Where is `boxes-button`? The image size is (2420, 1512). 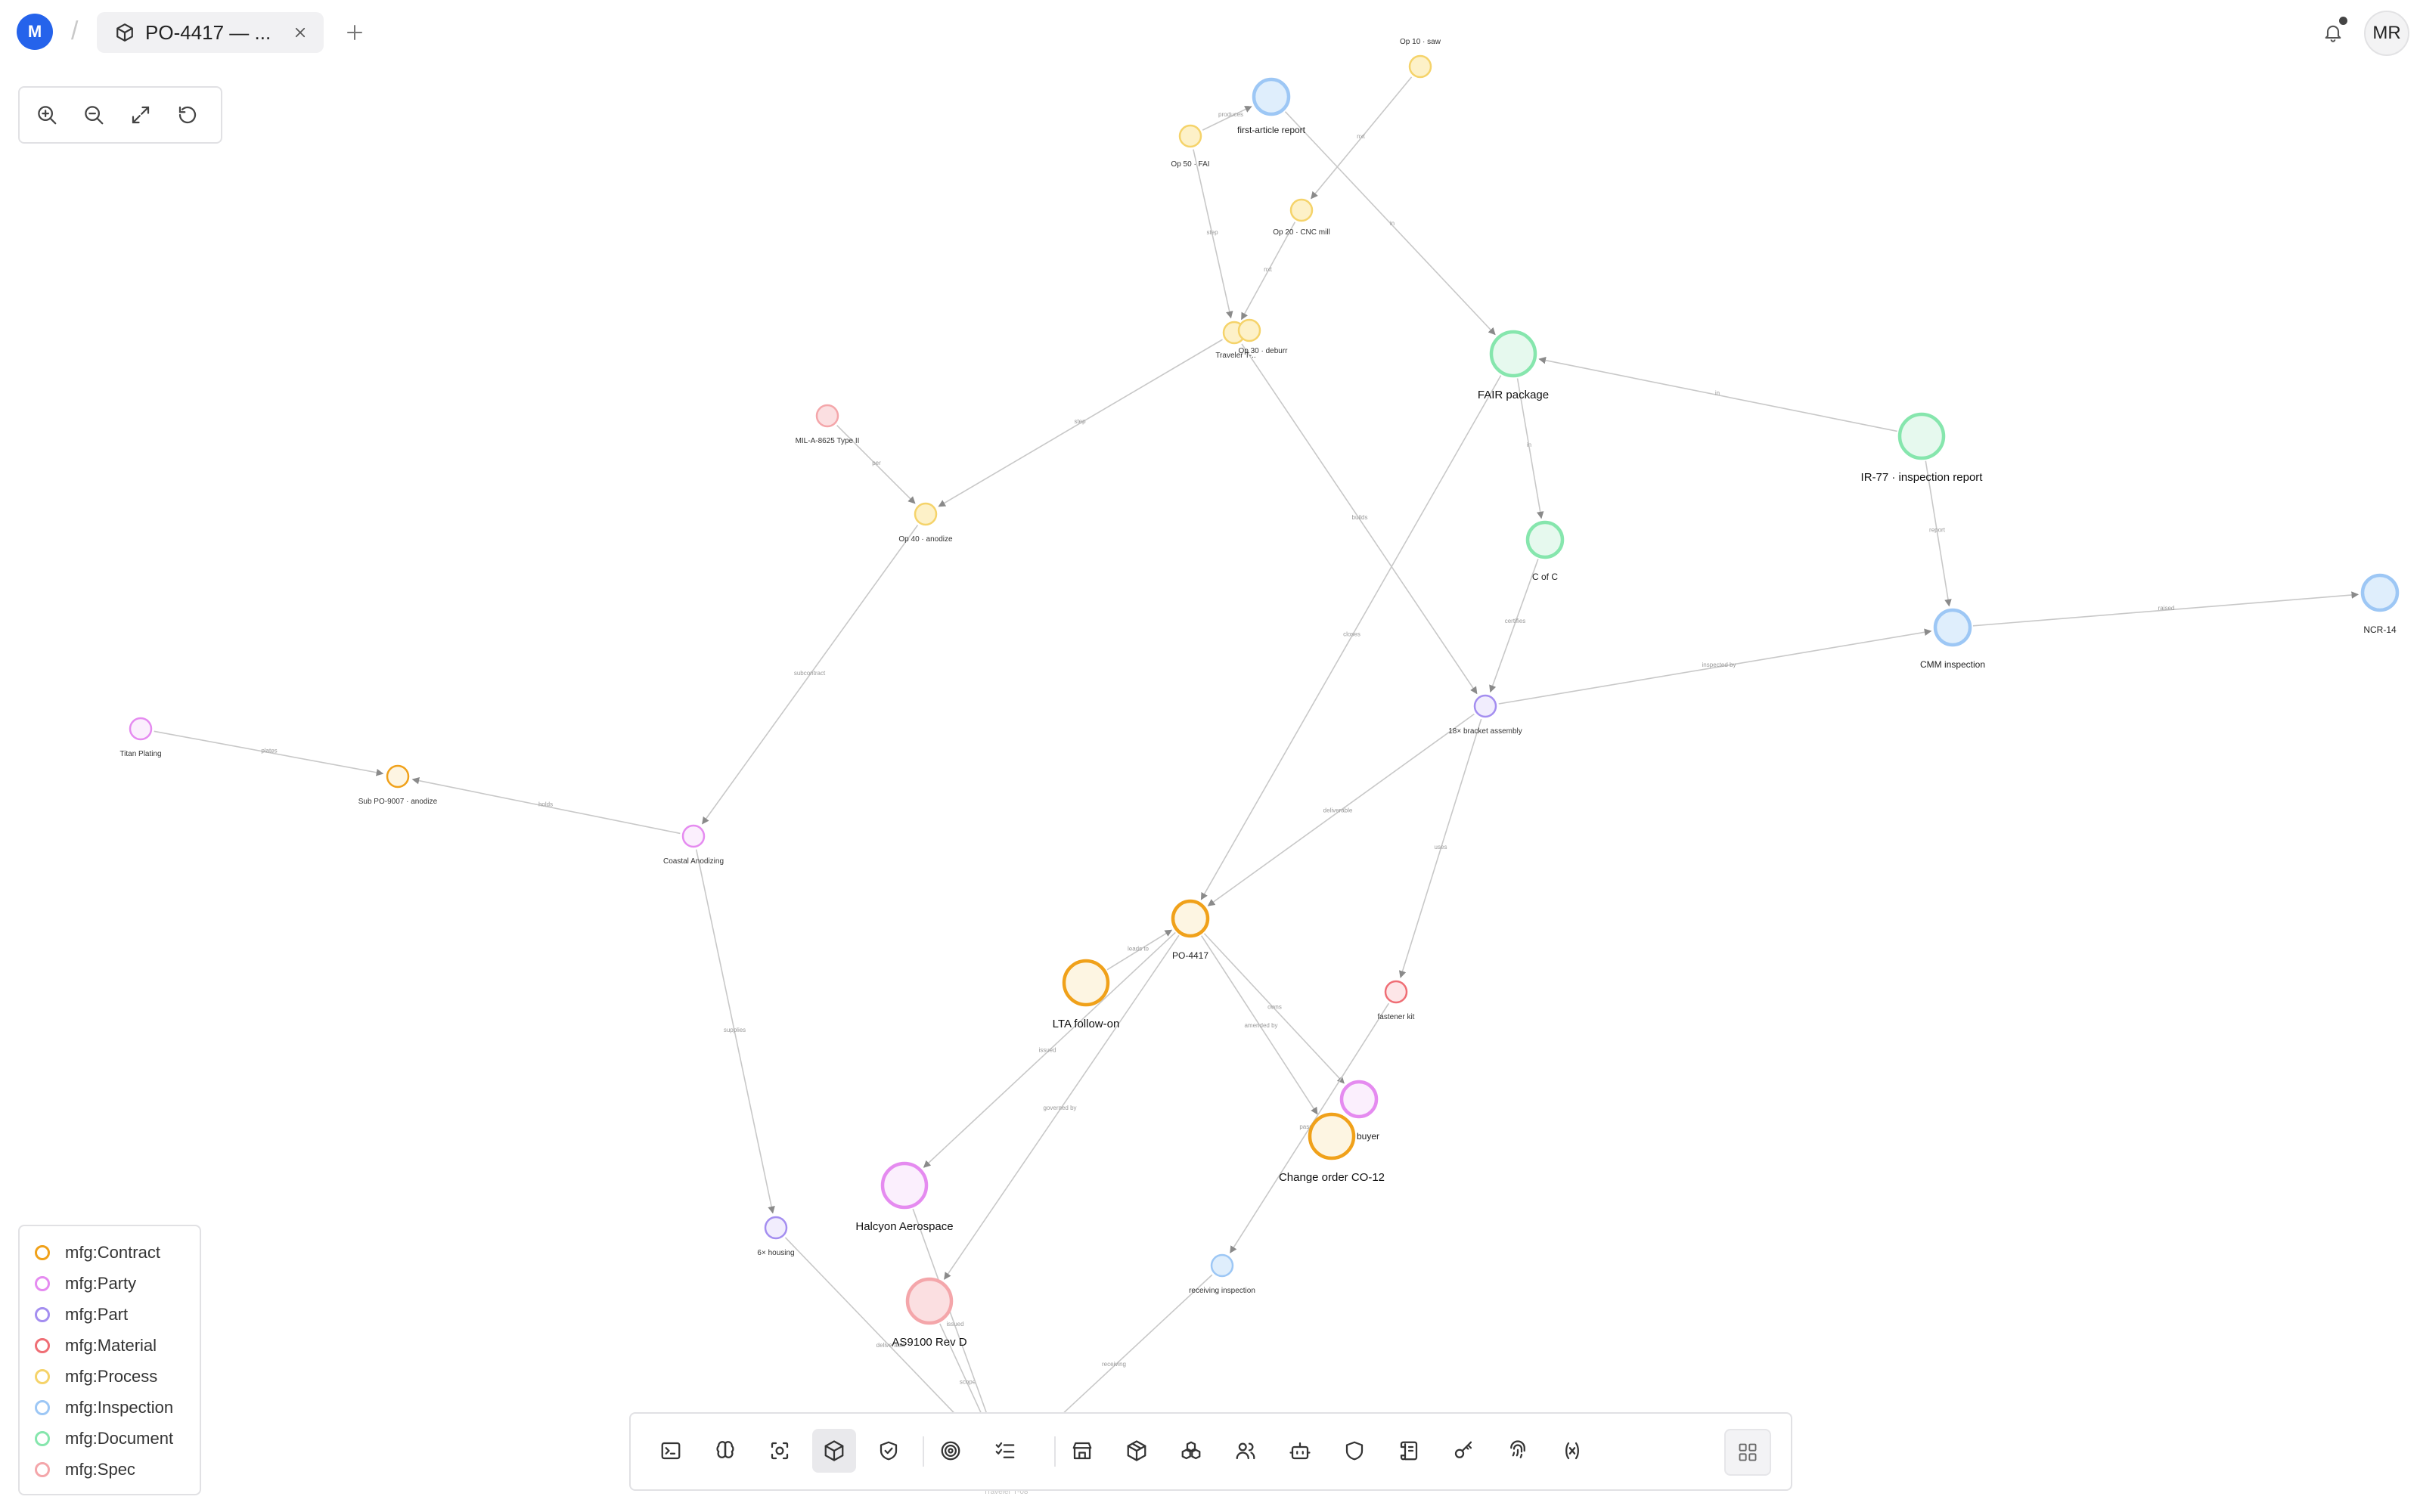
boxes-button is located at coordinates (1191, 1451).